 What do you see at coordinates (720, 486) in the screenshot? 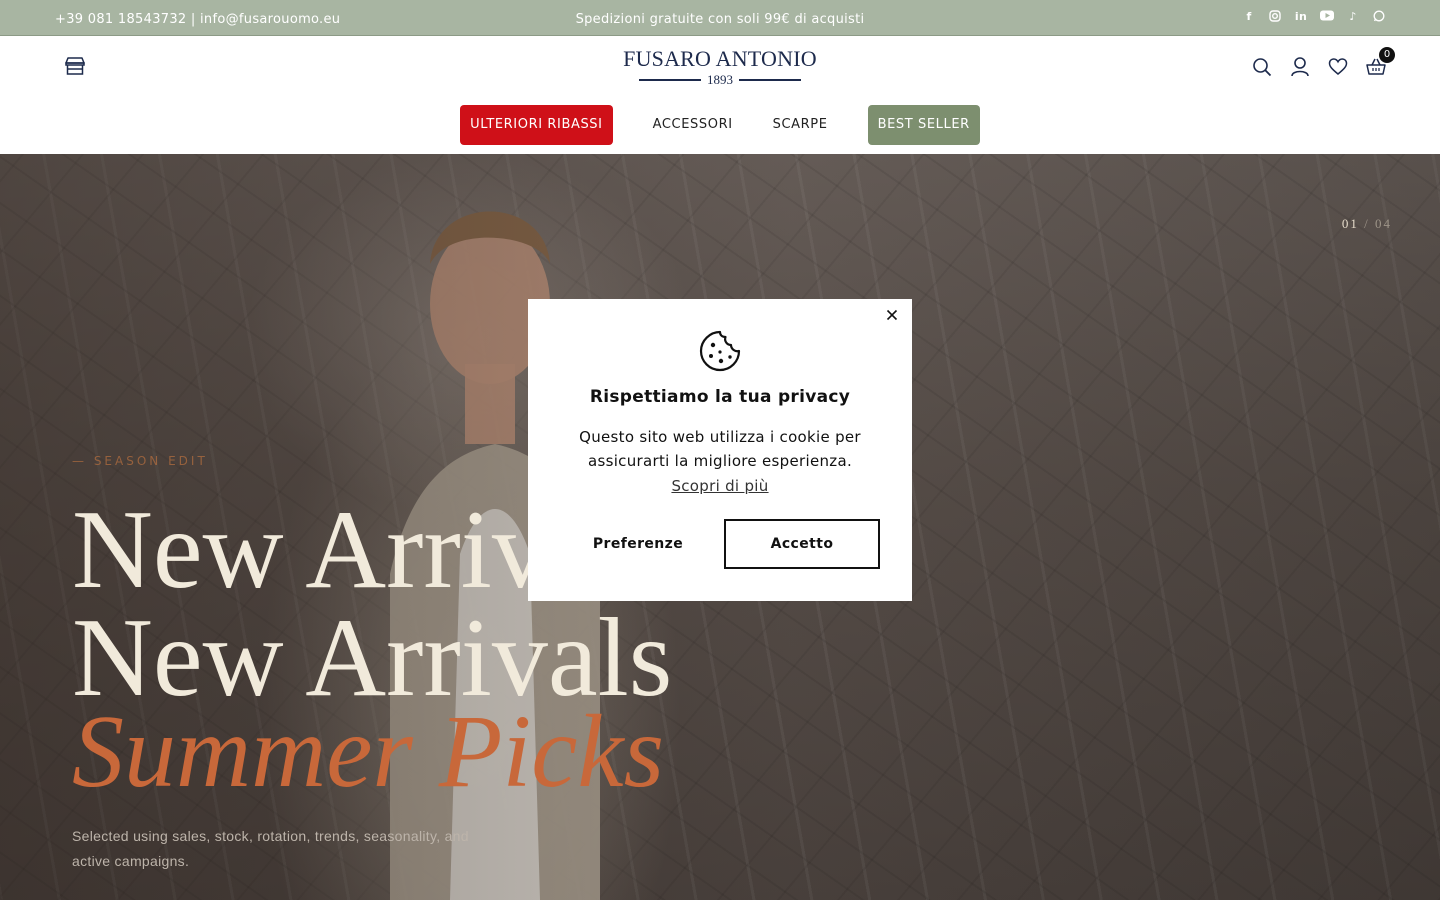
I see `learn-more-link: Scopri di più` at bounding box center [720, 486].